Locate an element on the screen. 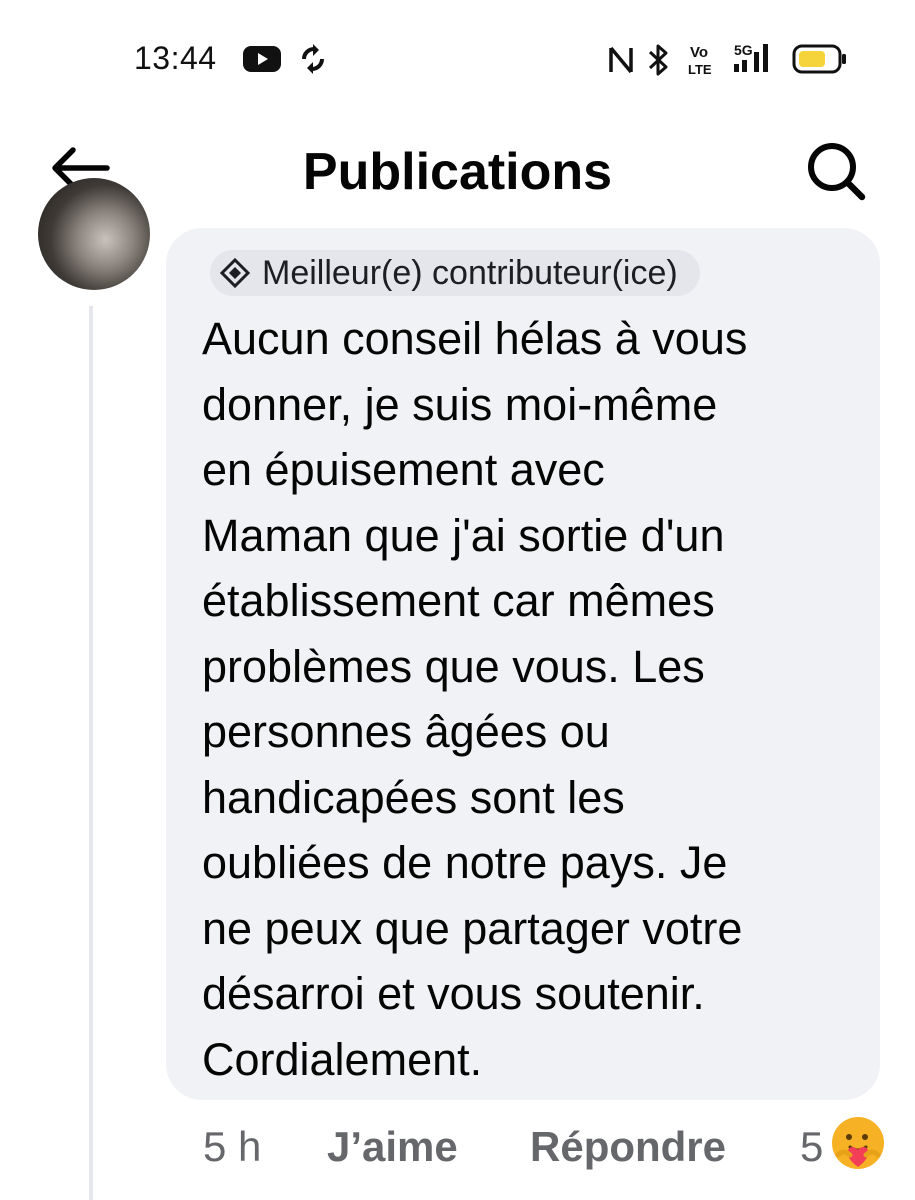 Image resolution: width=915 pixels, height=1200 pixels. comment-line: problèmes que vous. Les is located at coordinates (453, 666).